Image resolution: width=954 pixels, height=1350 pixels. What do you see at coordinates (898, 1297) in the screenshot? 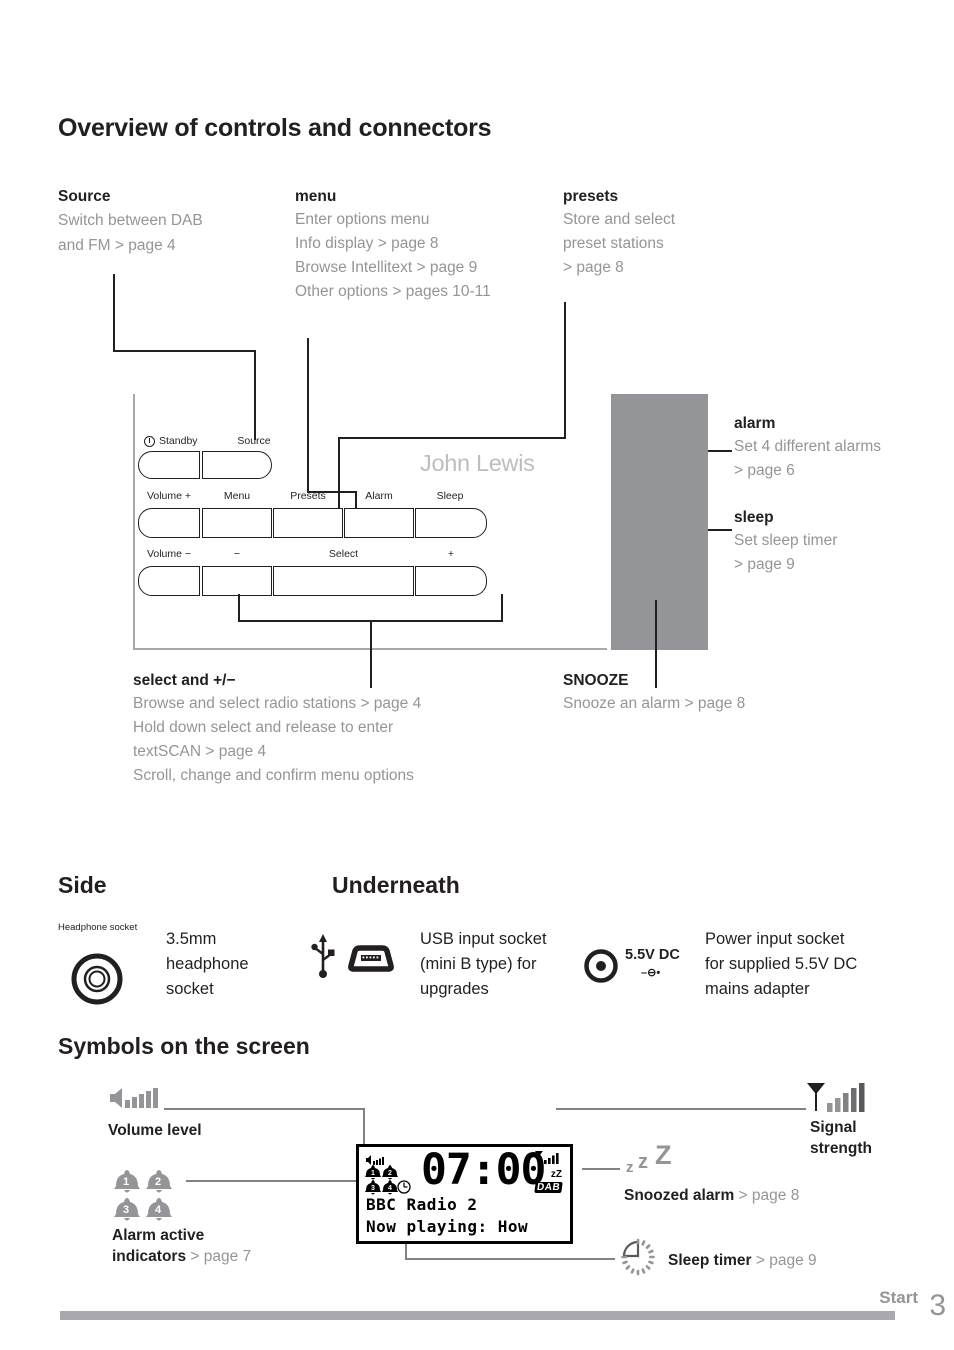
I see `footer-section-label: Start` at bounding box center [898, 1297].